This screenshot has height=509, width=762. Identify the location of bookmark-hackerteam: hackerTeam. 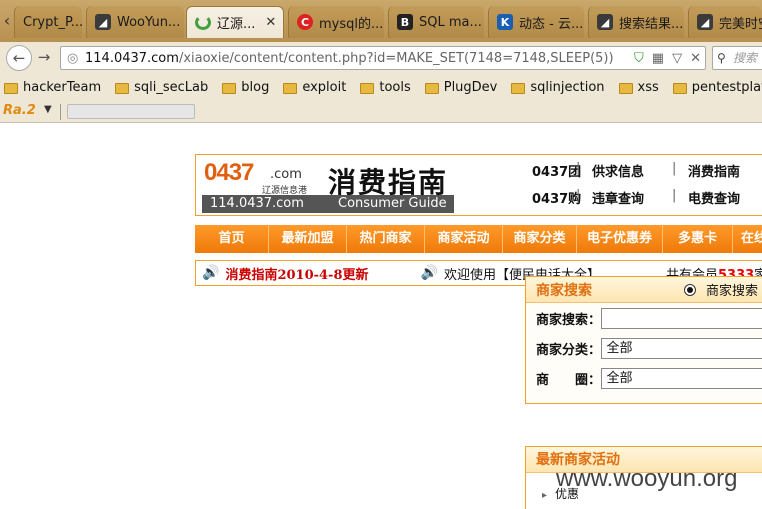
(52, 87).